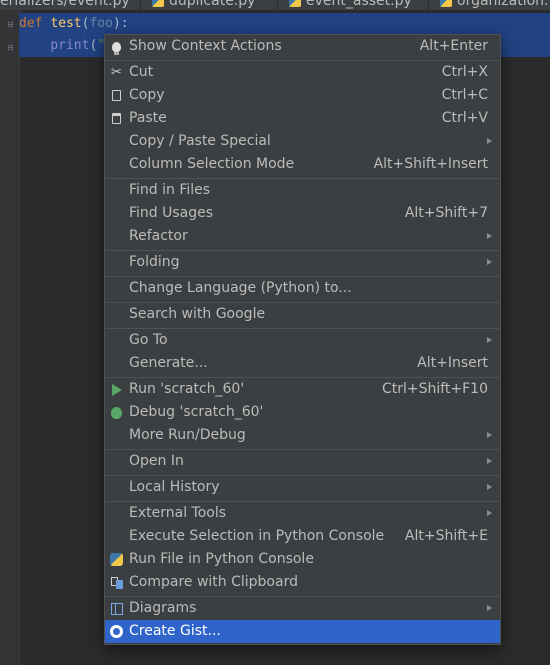  I want to click on tab-event-py: erializers/event.py, so click(65, 5).